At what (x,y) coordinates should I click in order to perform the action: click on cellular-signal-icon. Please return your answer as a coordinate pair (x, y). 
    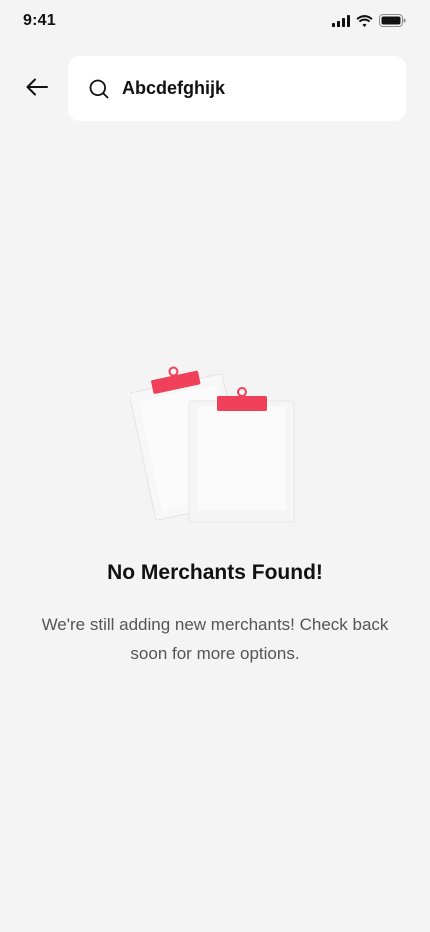
    Looking at the image, I should click on (341, 23).